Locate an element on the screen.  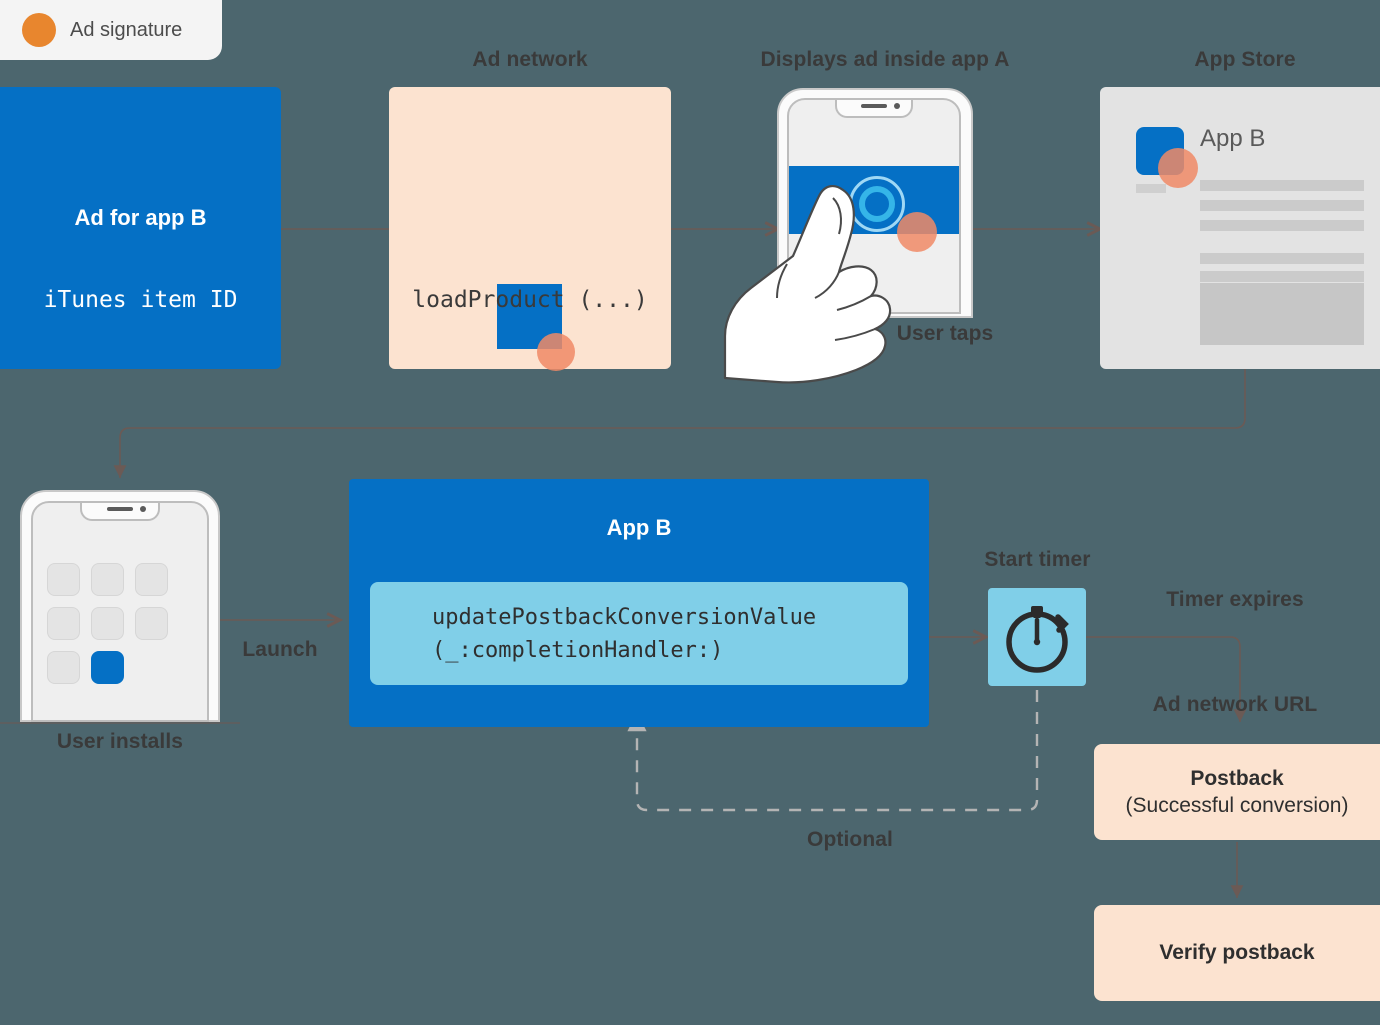
hand-tap-illustration is located at coordinates (830, 283).